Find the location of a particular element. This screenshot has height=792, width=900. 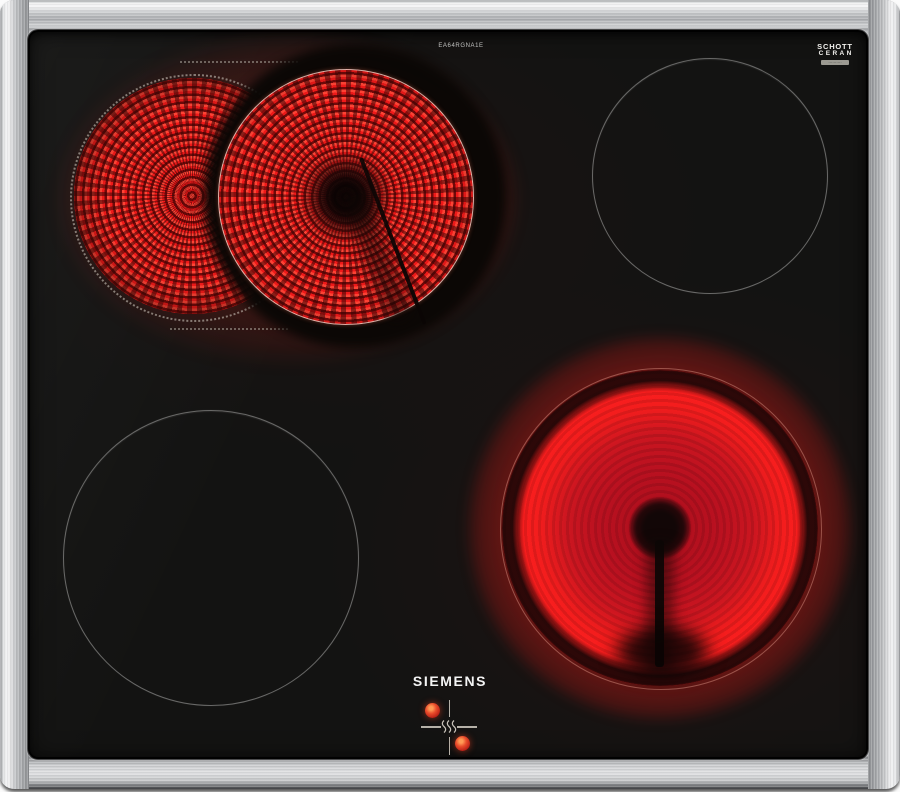

indicator-cross-horizontal-right is located at coordinates (467, 727).